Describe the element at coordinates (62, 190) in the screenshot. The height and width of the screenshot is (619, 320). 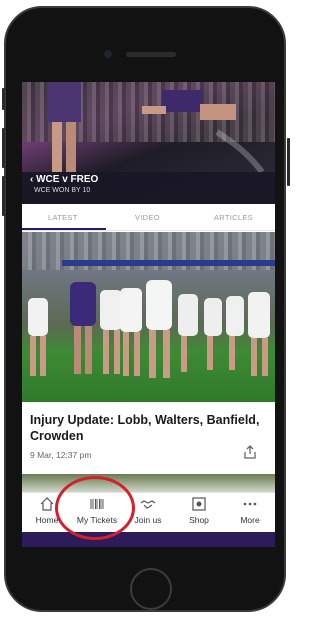
I see `match-result: WCE WON BY 10` at that location.